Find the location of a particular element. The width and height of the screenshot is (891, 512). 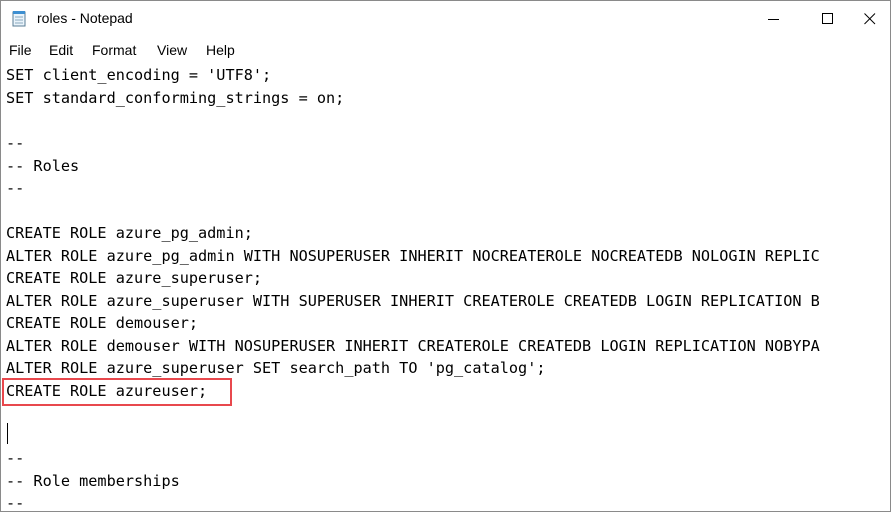

menu-help: Help is located at coordinates (220, 50).